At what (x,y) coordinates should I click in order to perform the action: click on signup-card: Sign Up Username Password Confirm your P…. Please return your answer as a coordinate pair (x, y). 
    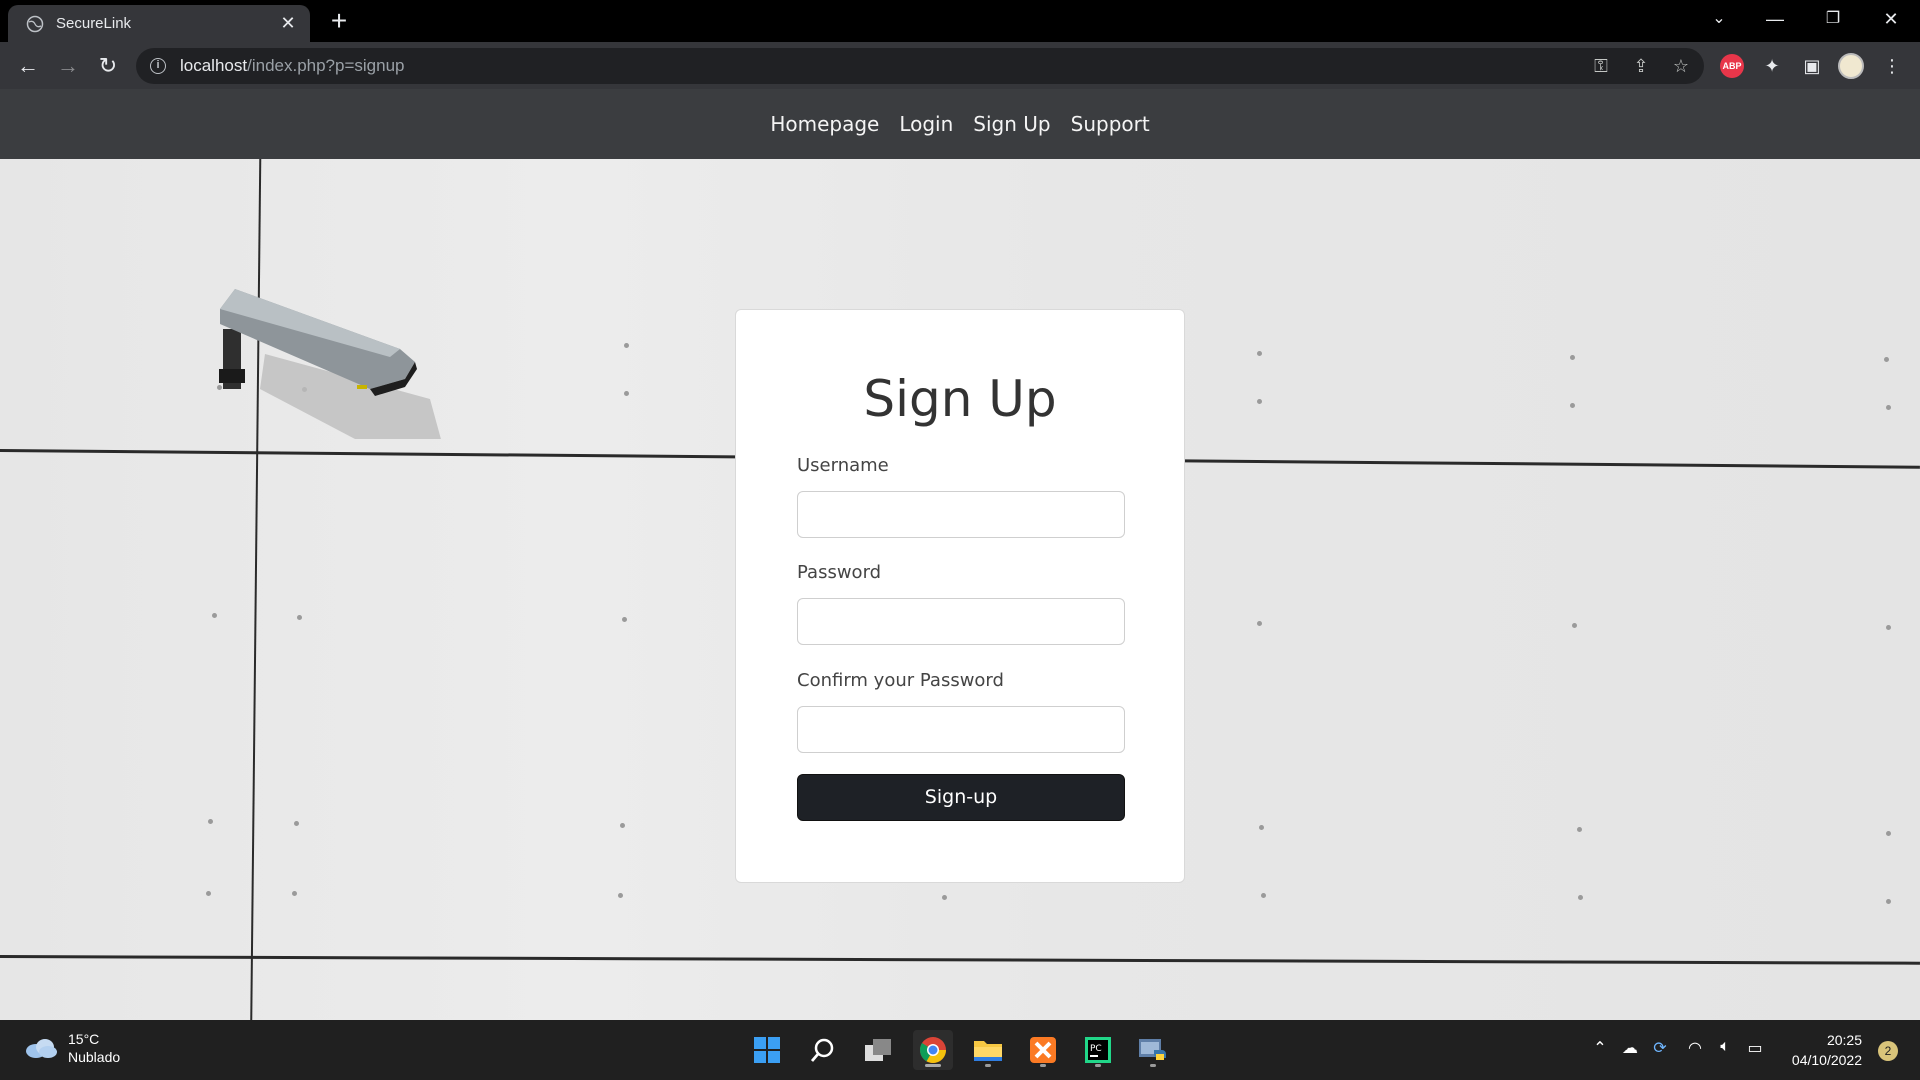
    Looking at the image, I should click on (960, 596).